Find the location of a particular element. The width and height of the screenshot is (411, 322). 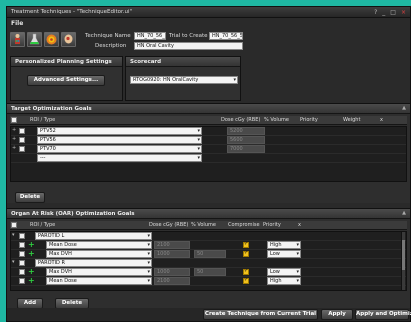

col-weight: Weight is located at coordinates (352, 120).